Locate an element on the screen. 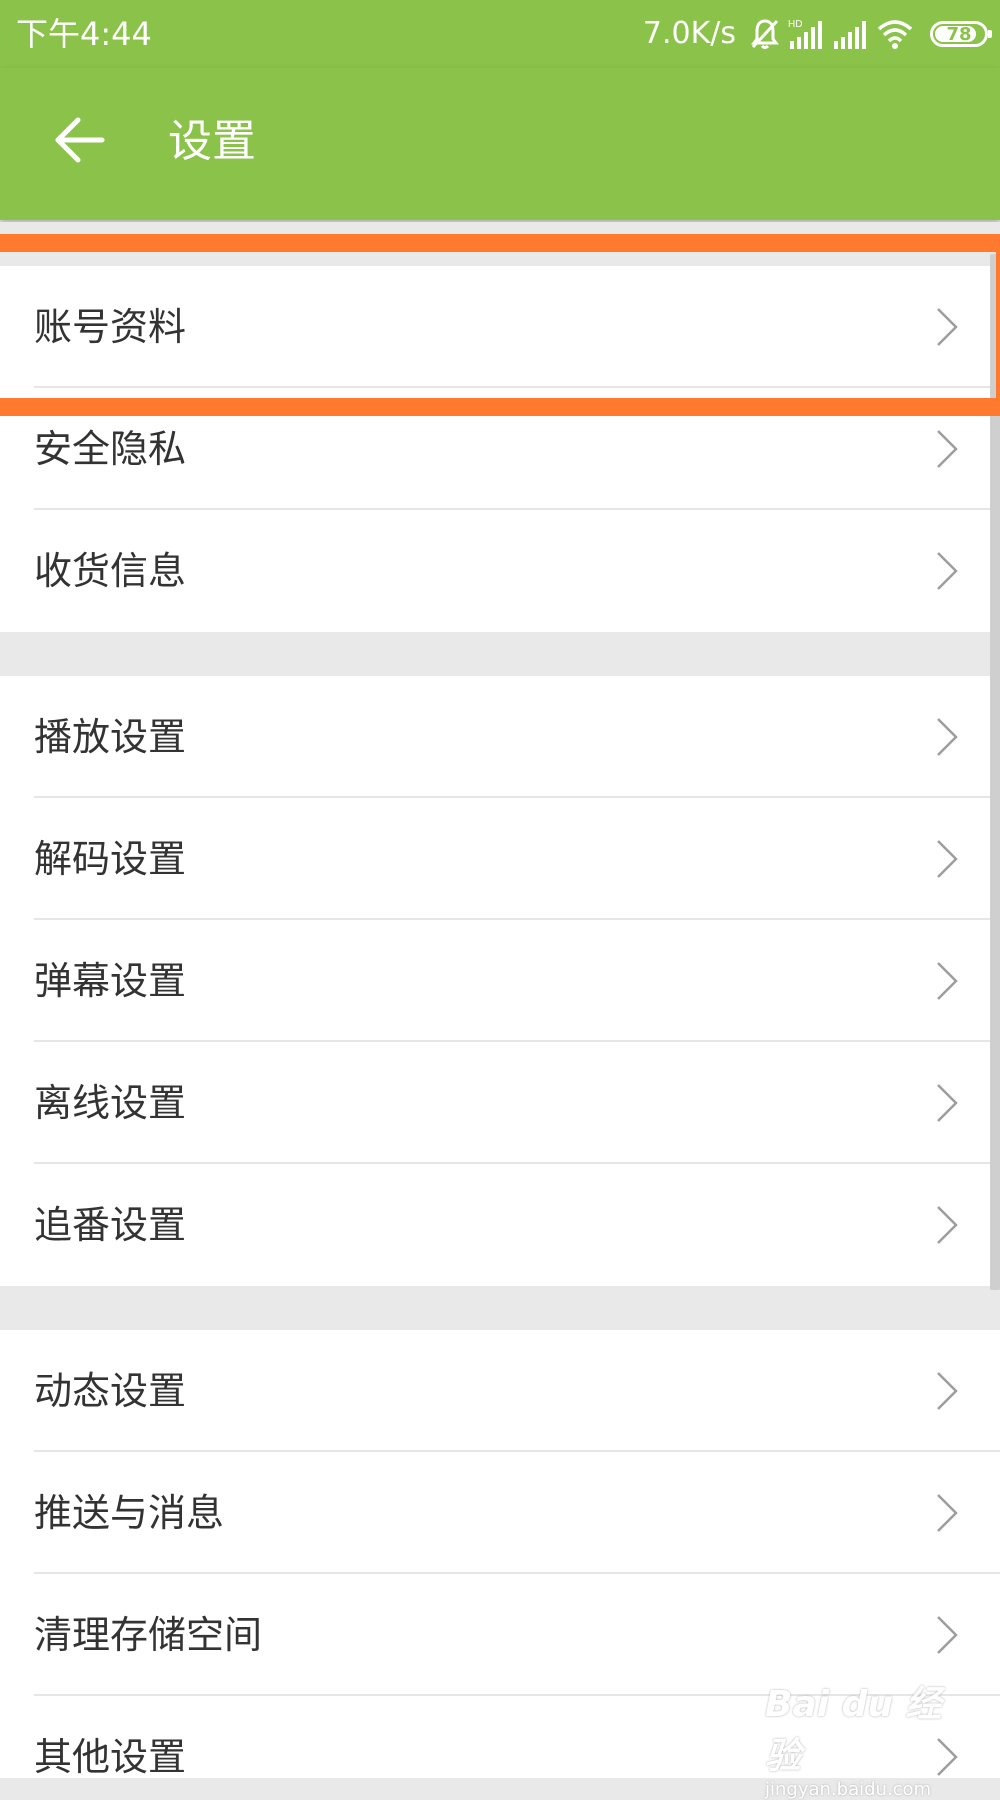 This screenshot has height=1800, width=1000. watermark-brand: Bai du 经验 is located at coordinates (853, 1730).